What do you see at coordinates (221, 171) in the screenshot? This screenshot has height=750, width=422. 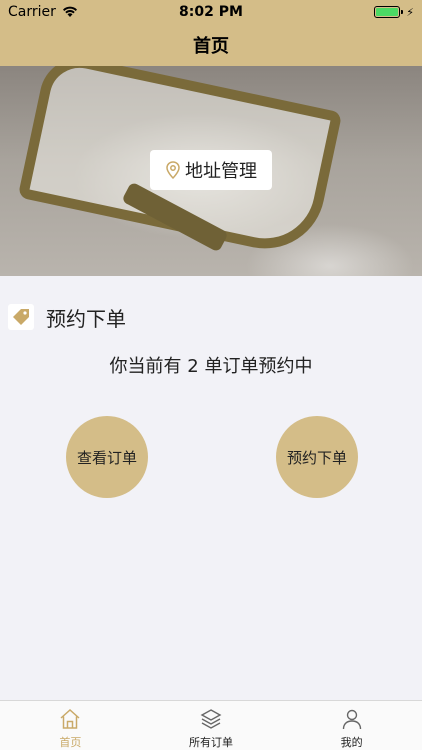 I see `address-management-label: 地址管理` at bounding box center [221, 171].